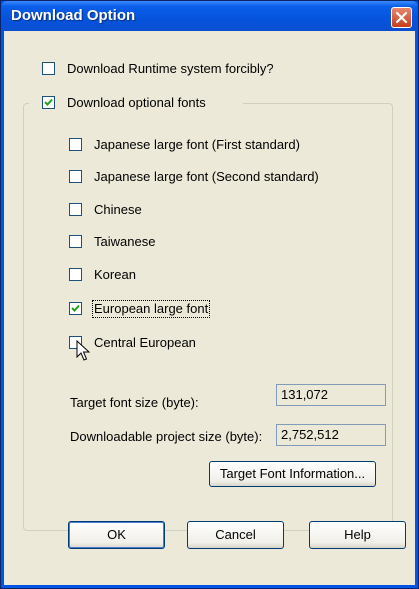 Image resolution: width=419 pixels, height=589 pixels. What do you see at coordinates (331, 395) in the screenshot?
I see `target-font-size-field: 131,072` at bounding box center [331, 395].